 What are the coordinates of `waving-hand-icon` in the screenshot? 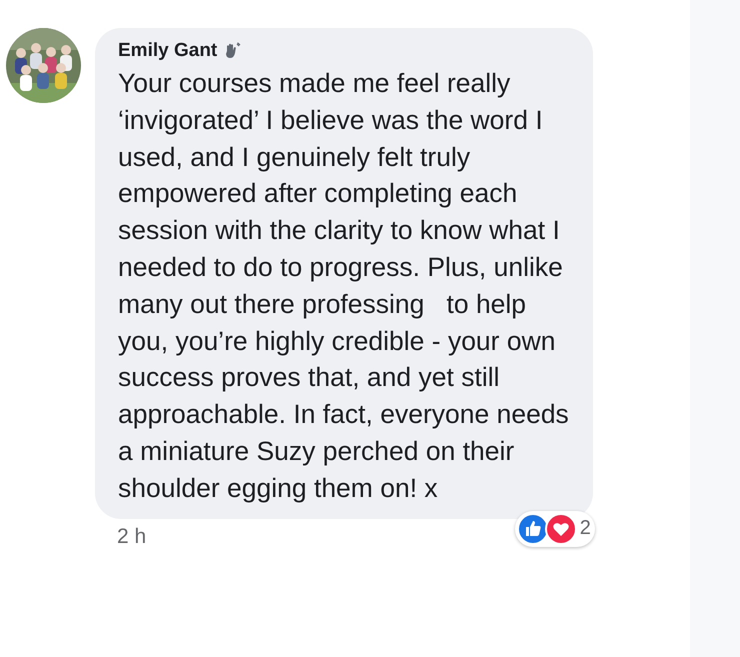 It's located at (232, 51).